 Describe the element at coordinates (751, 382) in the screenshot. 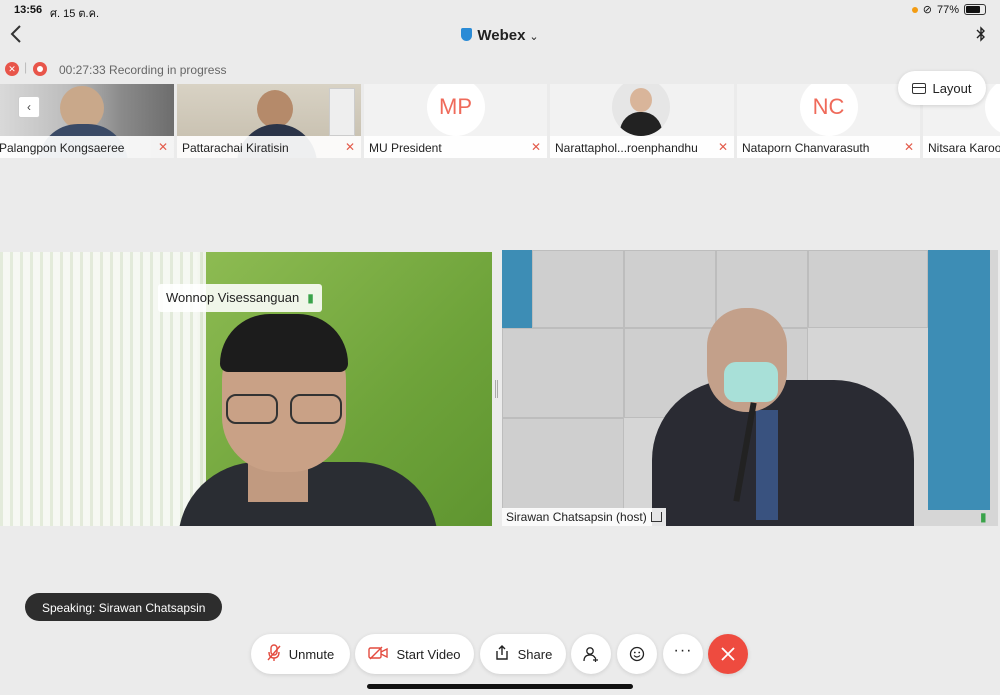

I see `host-video-mask` at that location.